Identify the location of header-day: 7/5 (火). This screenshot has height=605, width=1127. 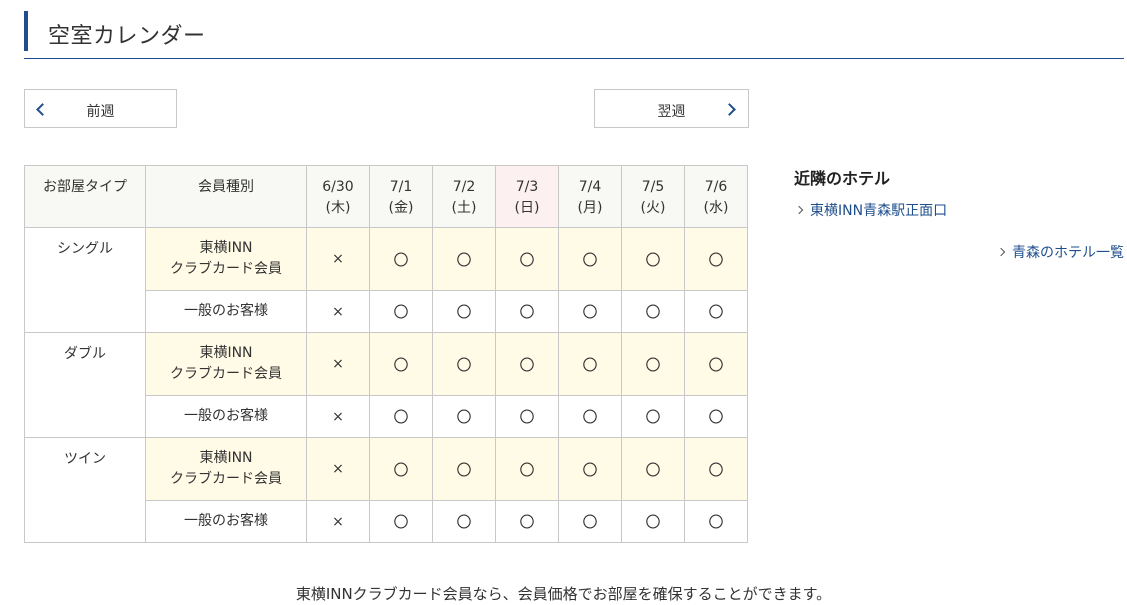
(653, 196).